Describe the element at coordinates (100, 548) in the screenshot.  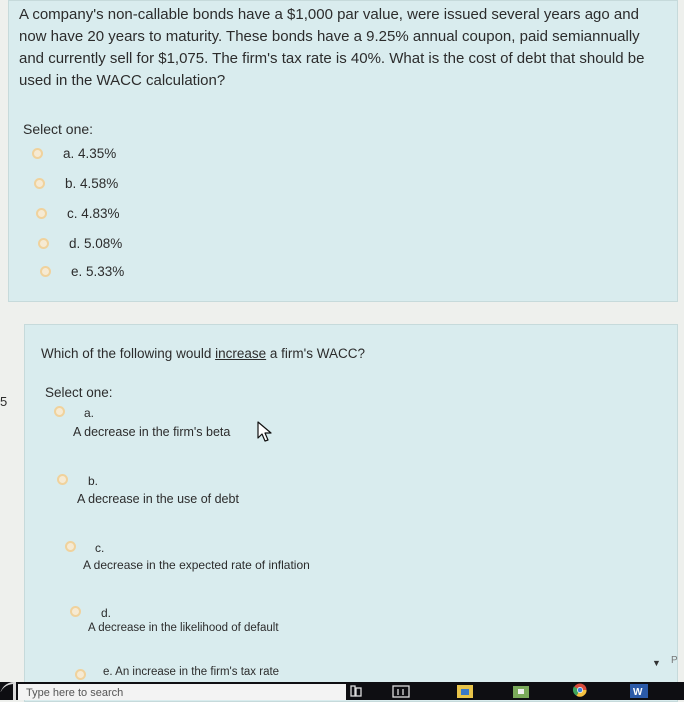
I see `option-c-letter: c.` at that location.